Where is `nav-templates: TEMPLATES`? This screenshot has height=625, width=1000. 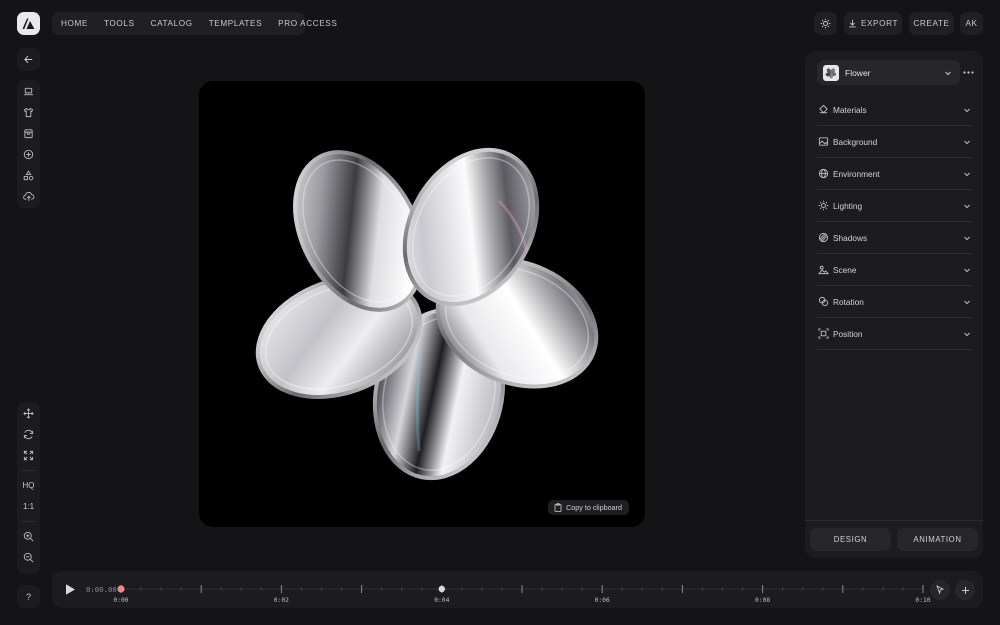
nav-templates: TEMPLATES is located at coordinates (235, 23).